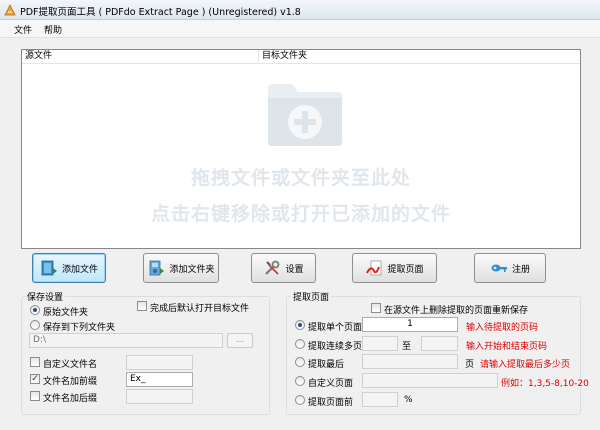 This screenshot has height=430, width=600. What do you see at coordinates (35, 396) in the screenshot?
I see `add-suffix-checkbox` at bounding box center [35, 396].